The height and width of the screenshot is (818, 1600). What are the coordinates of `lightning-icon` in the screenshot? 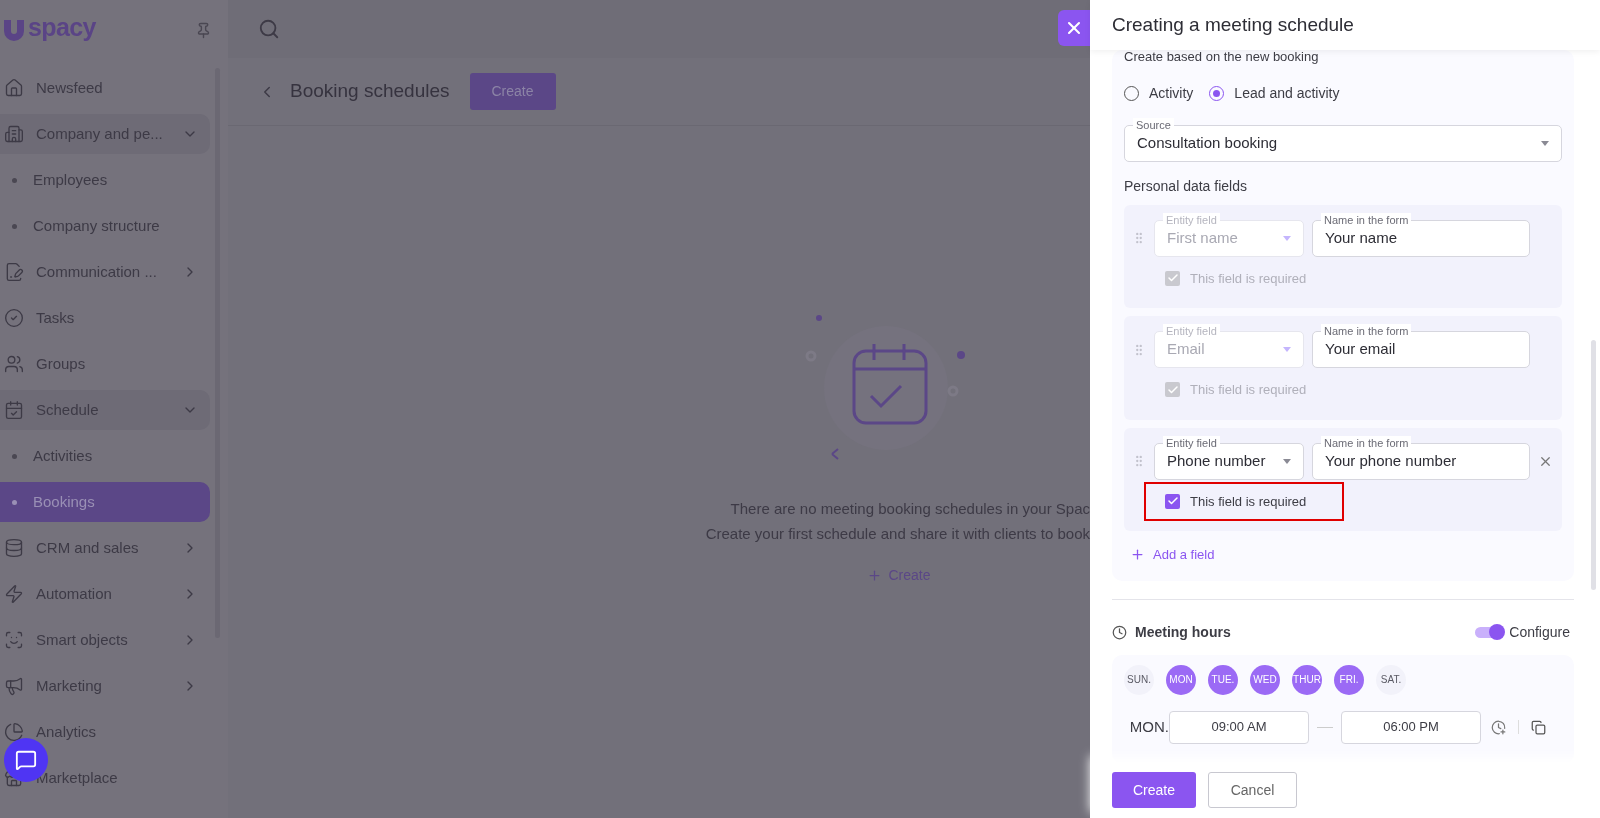 It's located at (14, 594).